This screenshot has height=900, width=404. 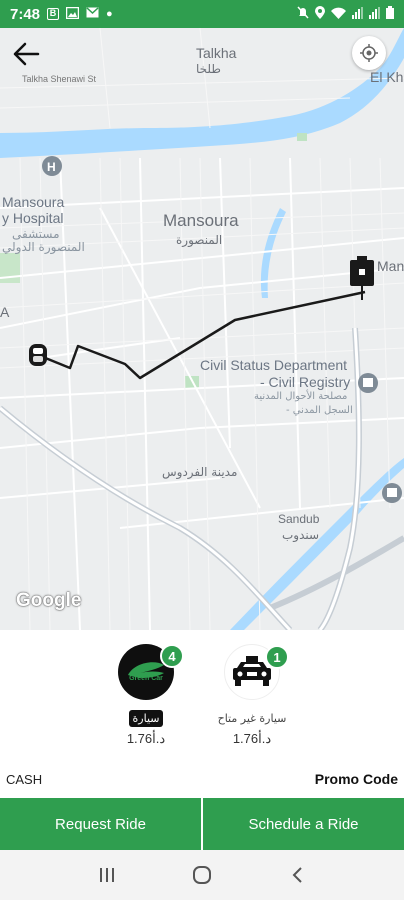 What do you see at coordinates (305, 382) in the screenshot?
I see `map-label-civil-2: - Civil Registry` at bounding box center [305, 382].